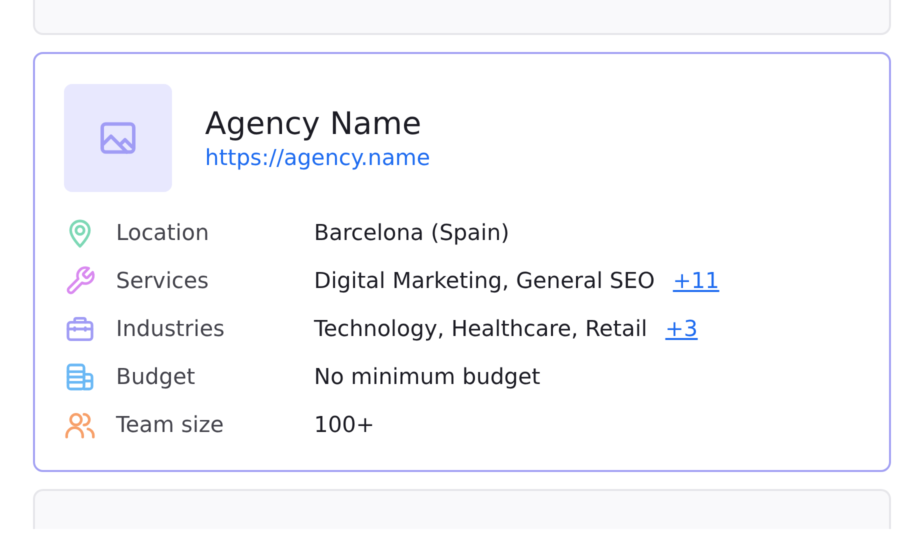  I want to click on detail-value: Barcelona (Spain), so click(412, 233).